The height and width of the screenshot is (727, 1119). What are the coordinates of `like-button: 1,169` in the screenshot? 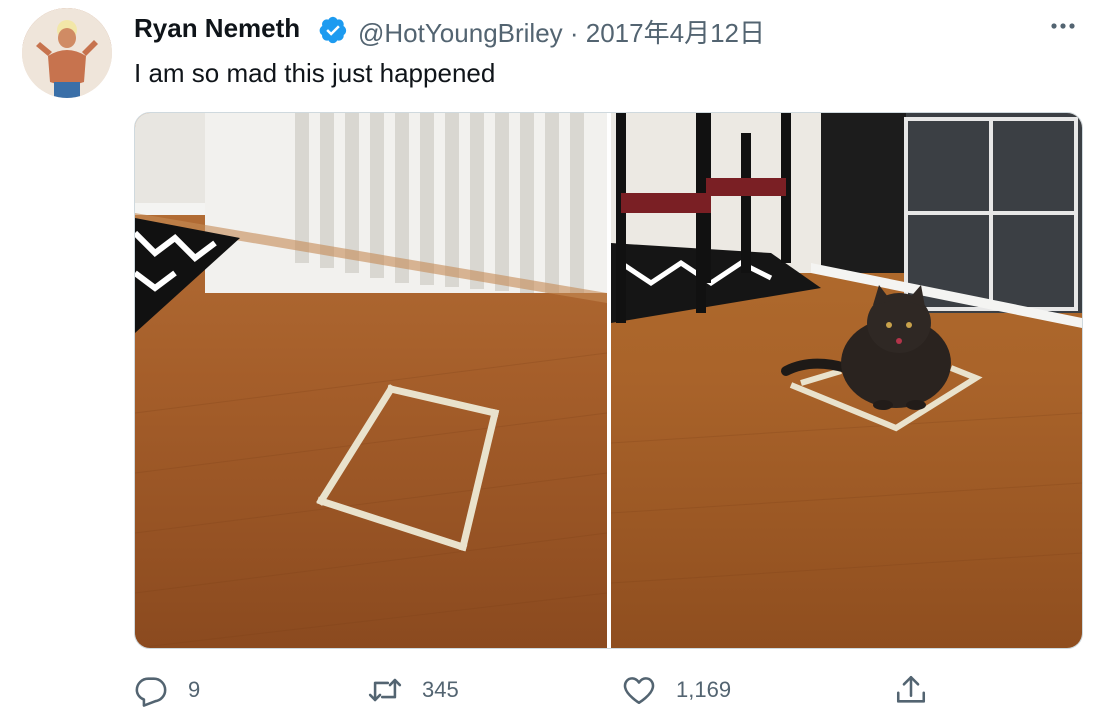 It's located at (676, 690).